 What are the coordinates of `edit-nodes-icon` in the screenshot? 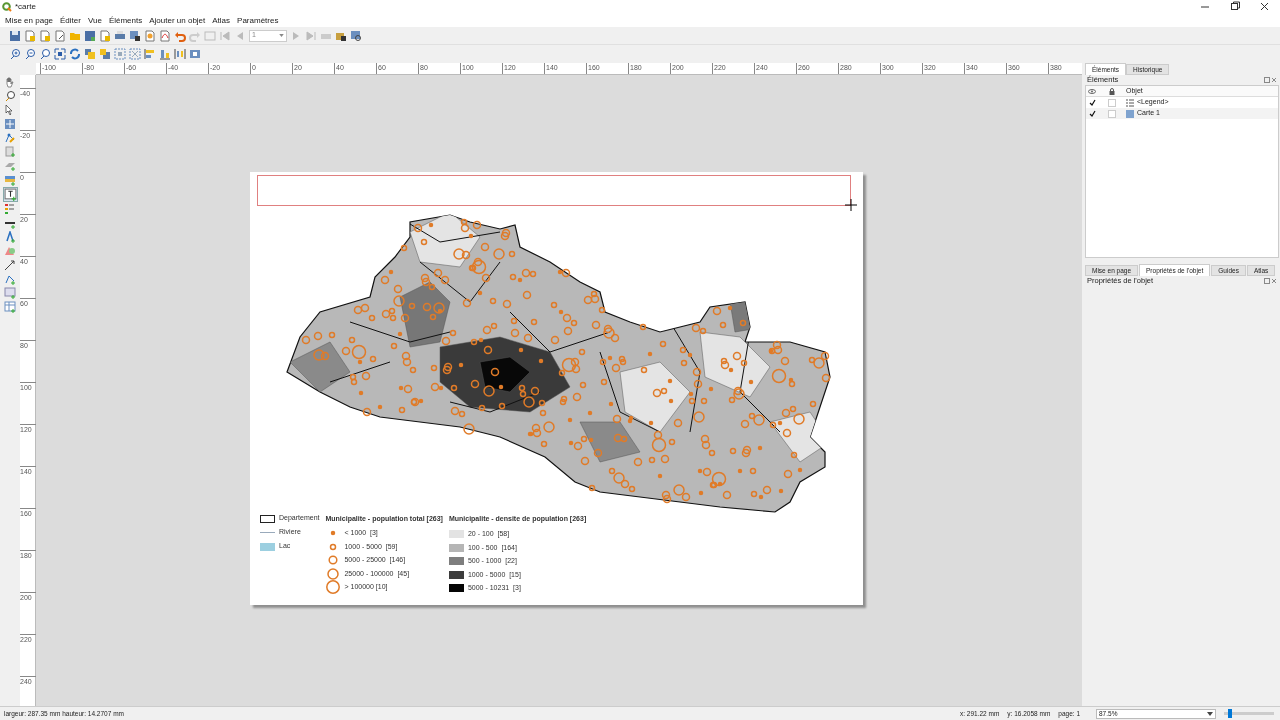 It's located at (10, 138).